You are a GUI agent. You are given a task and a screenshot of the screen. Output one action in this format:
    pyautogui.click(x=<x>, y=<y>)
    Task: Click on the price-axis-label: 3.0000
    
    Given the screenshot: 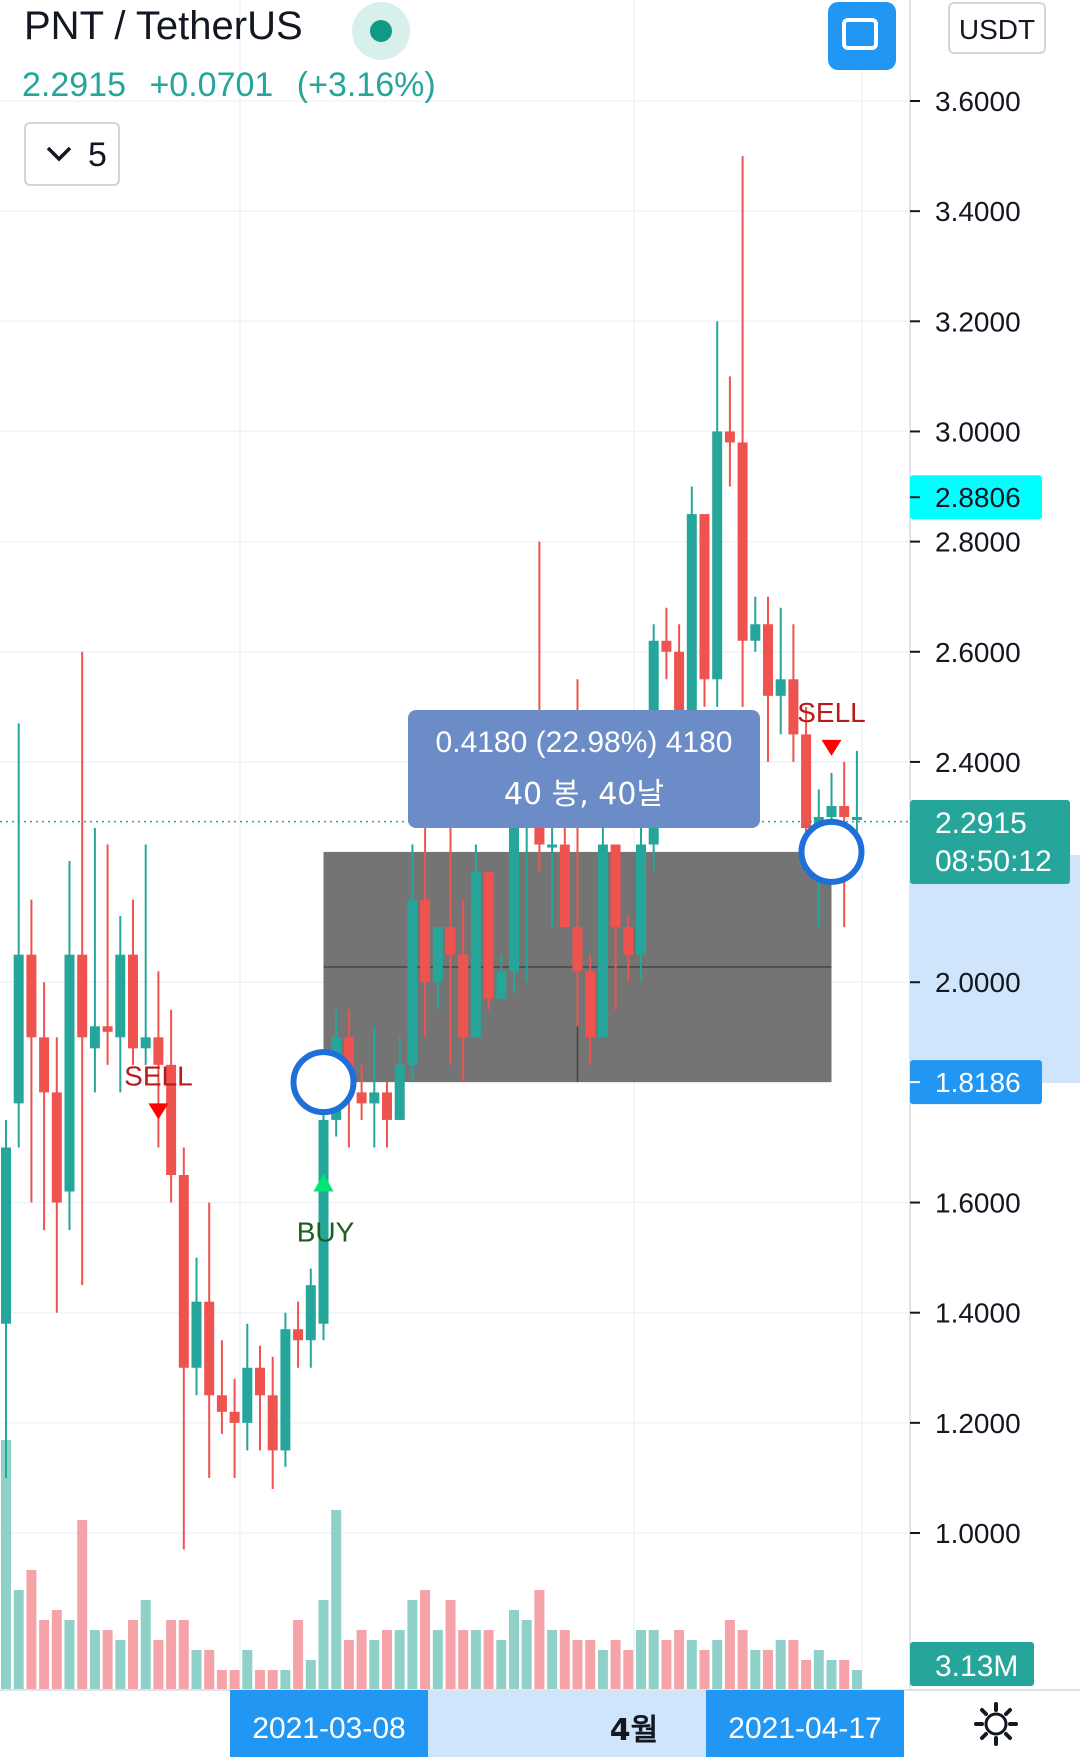 What is the action you would take?
    pyautogui.click(x=978, y=431)
    